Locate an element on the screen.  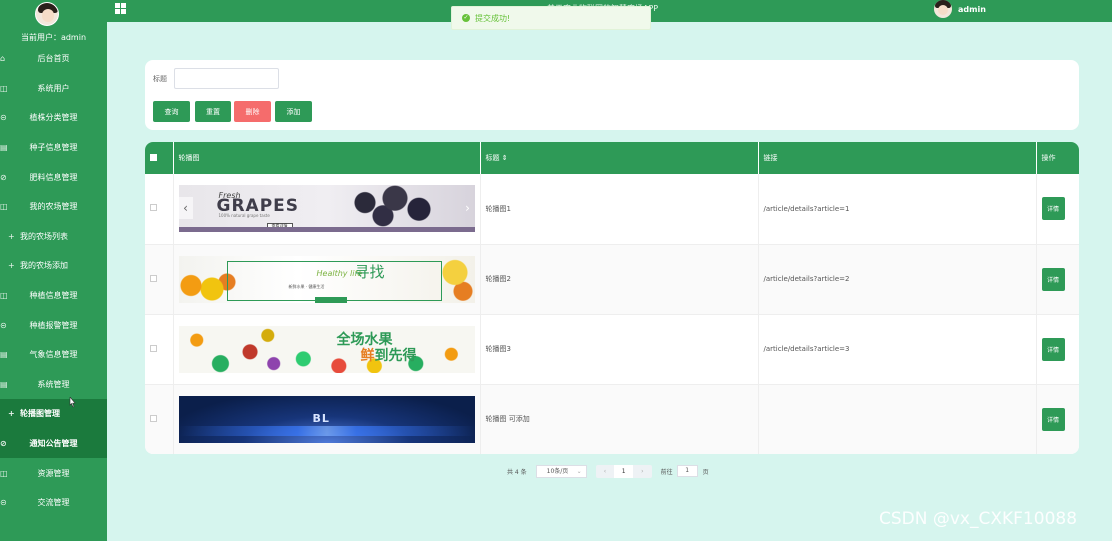
sidebar-item: + 轮播图管理 is located at coordinates (53, 414).